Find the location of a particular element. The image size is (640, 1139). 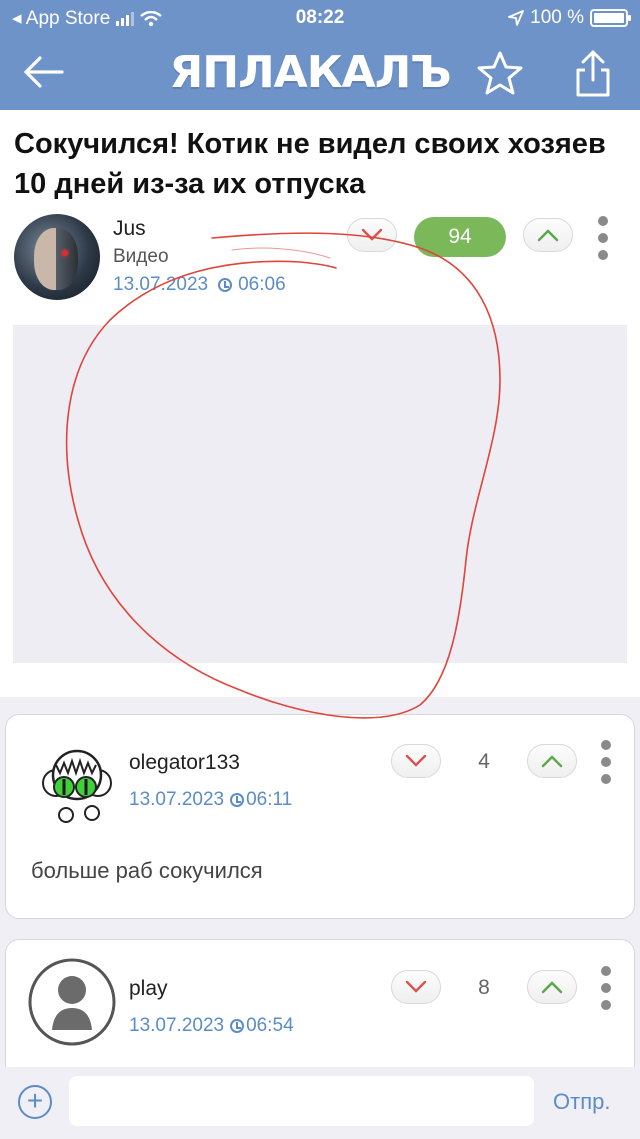

app-header: ◂ App Store 08:22 100 % ЯПЛАКАЛЪ is located at coordinates (320, 55).